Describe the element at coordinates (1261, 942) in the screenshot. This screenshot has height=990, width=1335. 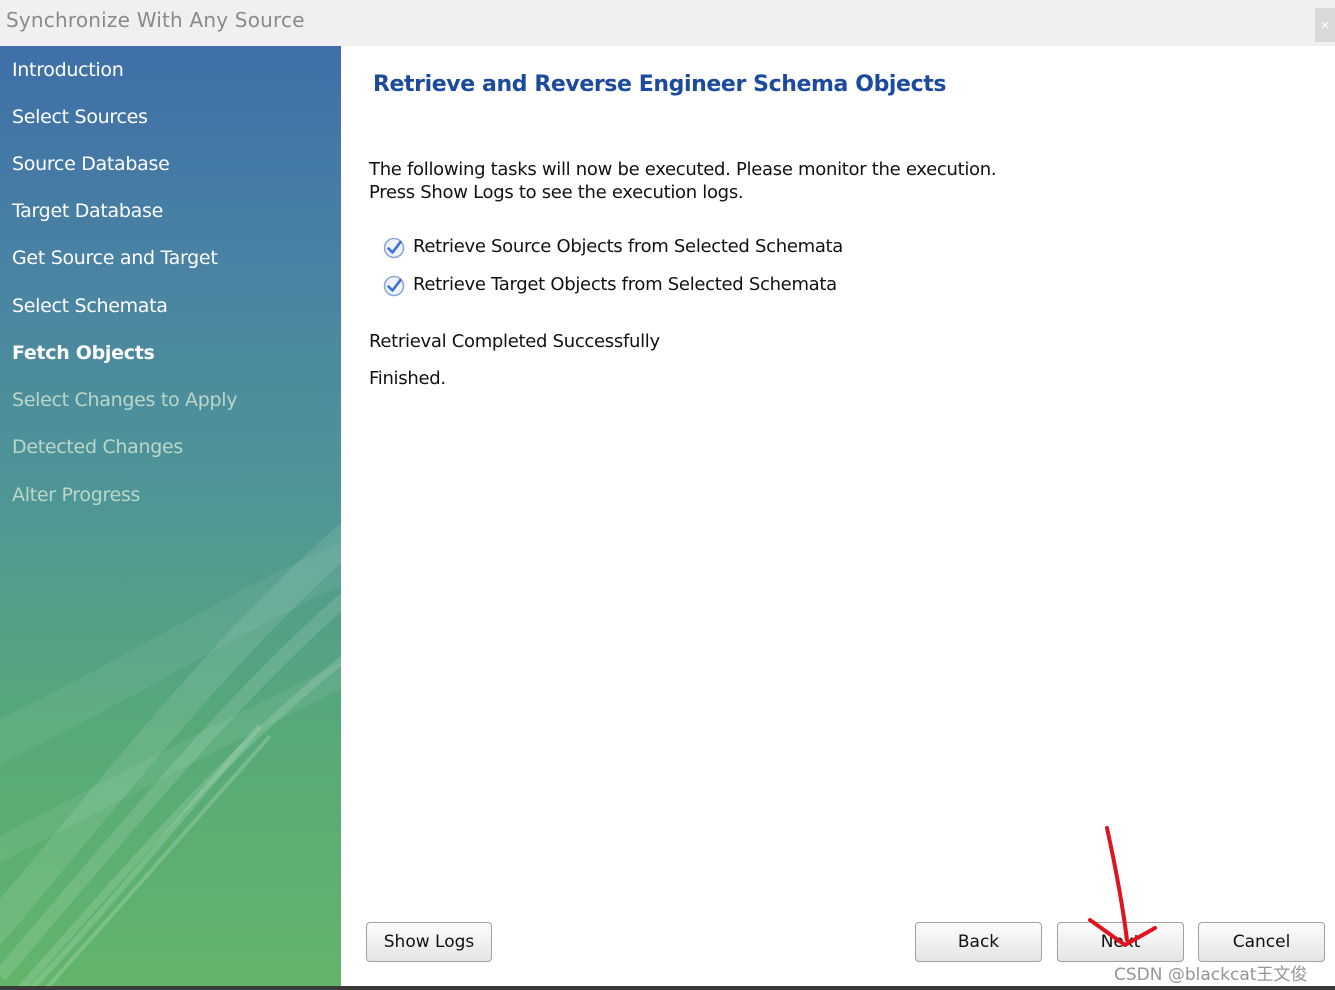
I see `cancel-button: Cancel` at that location.